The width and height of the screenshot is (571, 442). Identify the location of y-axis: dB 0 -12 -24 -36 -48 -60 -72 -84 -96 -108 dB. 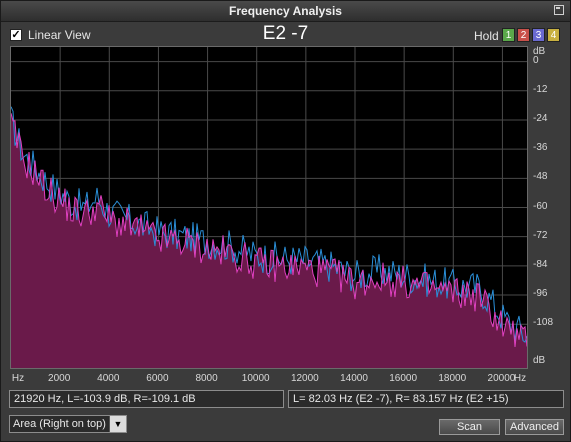
(547, 207).